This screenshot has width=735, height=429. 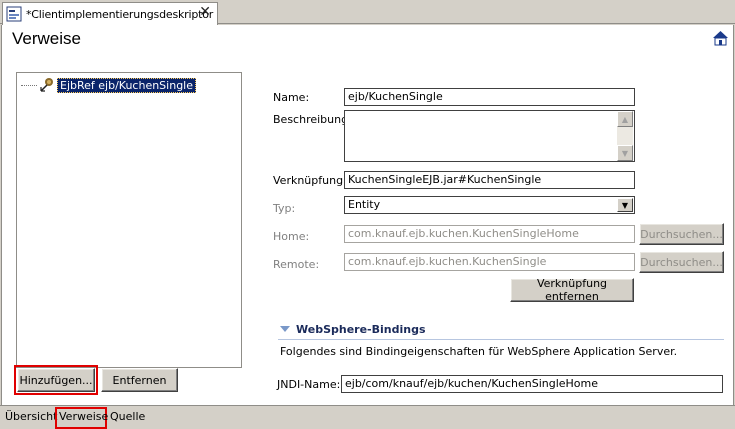 What do you see at coordinates (126, 85) in the screenshot?
I see `tree-item-label: EjbRef ejb/KuchenSingle` at bounding box center [126, 85].